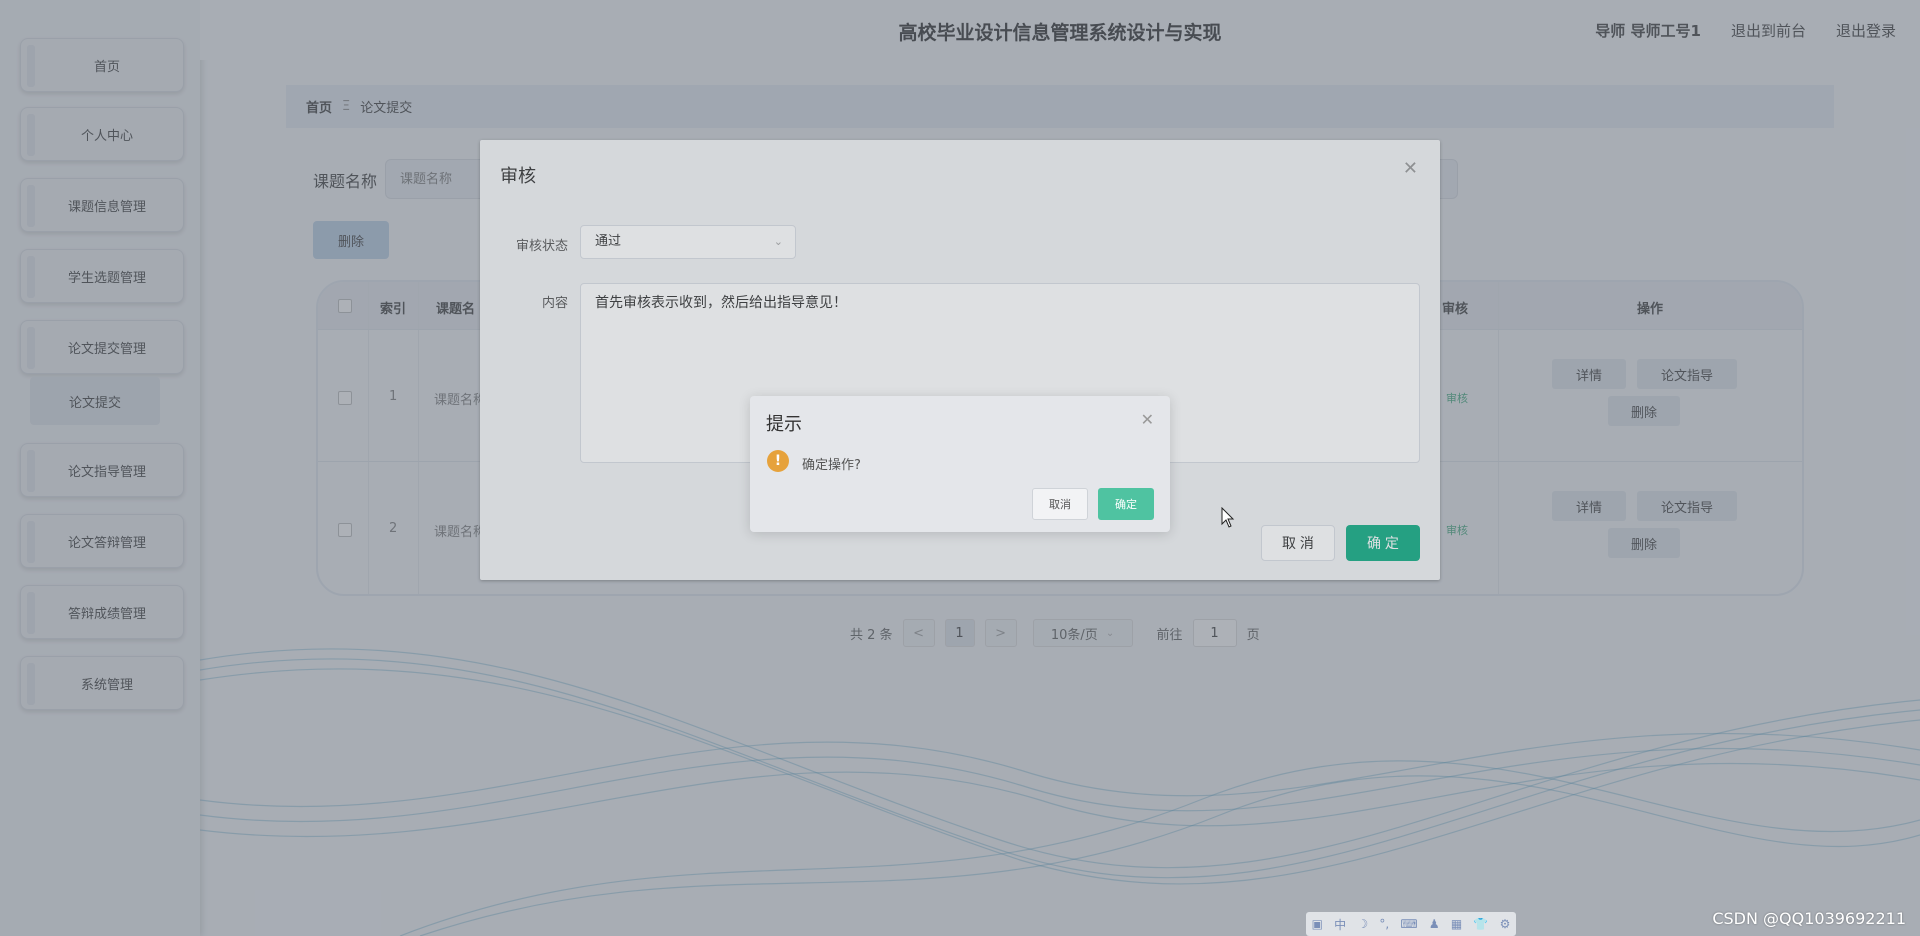 The image size is (1920, 936). Describe the element at coordinates (1060, 504) in the screenshot. I see `message-box-cancel-button: 取消` at that location.